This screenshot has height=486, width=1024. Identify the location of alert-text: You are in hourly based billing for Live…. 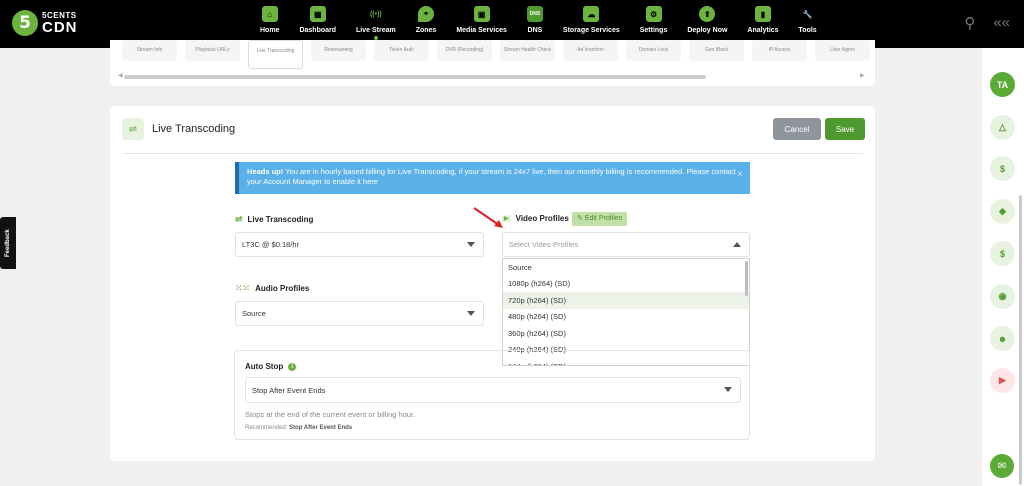
(491, 176).